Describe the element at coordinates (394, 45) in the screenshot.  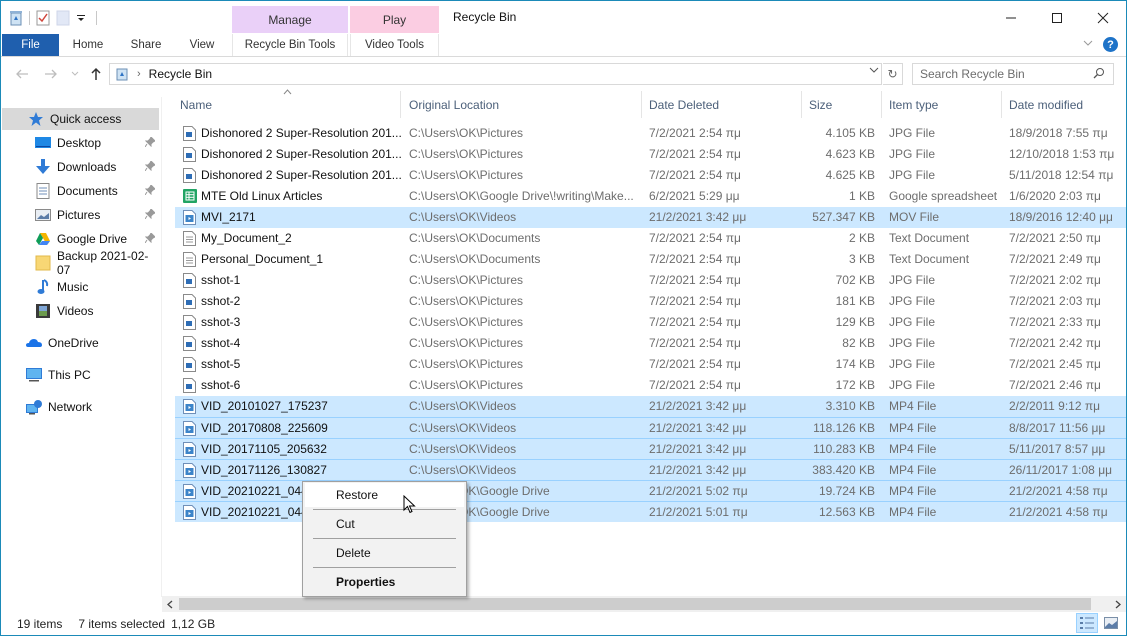
I see `tab-video-tools: Video Tools` at that location.